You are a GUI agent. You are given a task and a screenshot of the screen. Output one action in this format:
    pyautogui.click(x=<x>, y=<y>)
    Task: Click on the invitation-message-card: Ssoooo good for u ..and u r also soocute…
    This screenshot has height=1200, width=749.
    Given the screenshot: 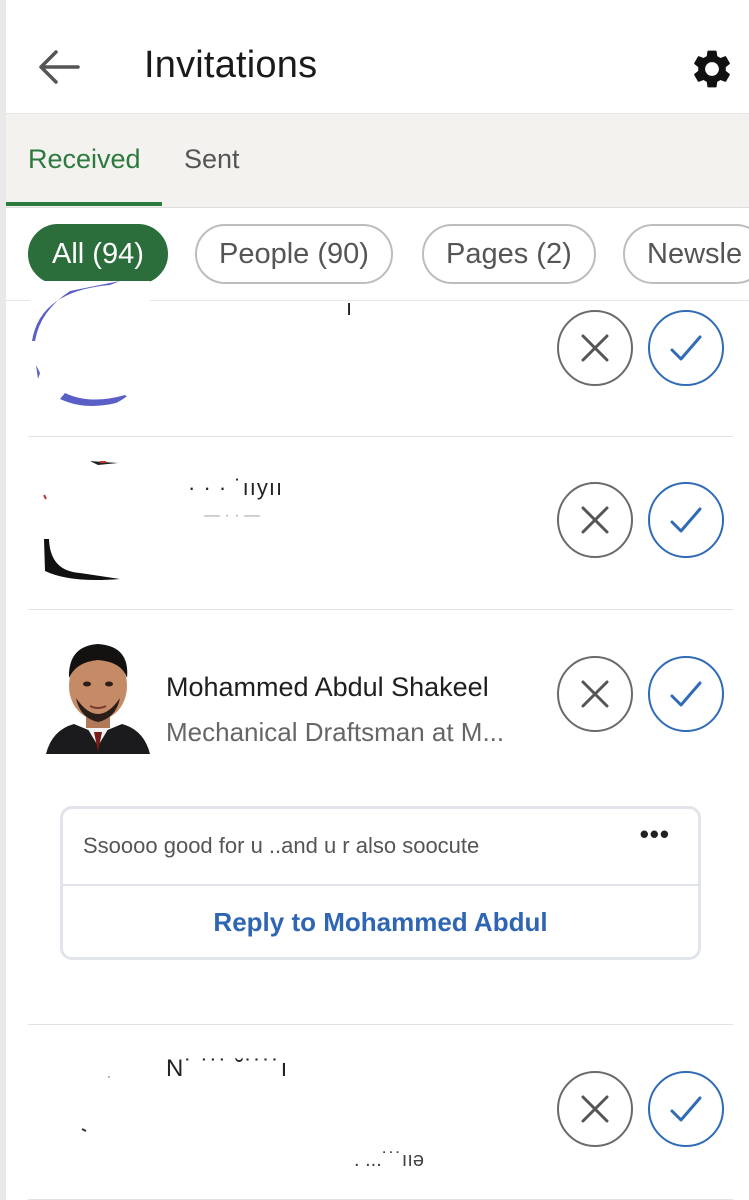 What is the action you would take?
    pyautogui.click(x=380, y=883)
    